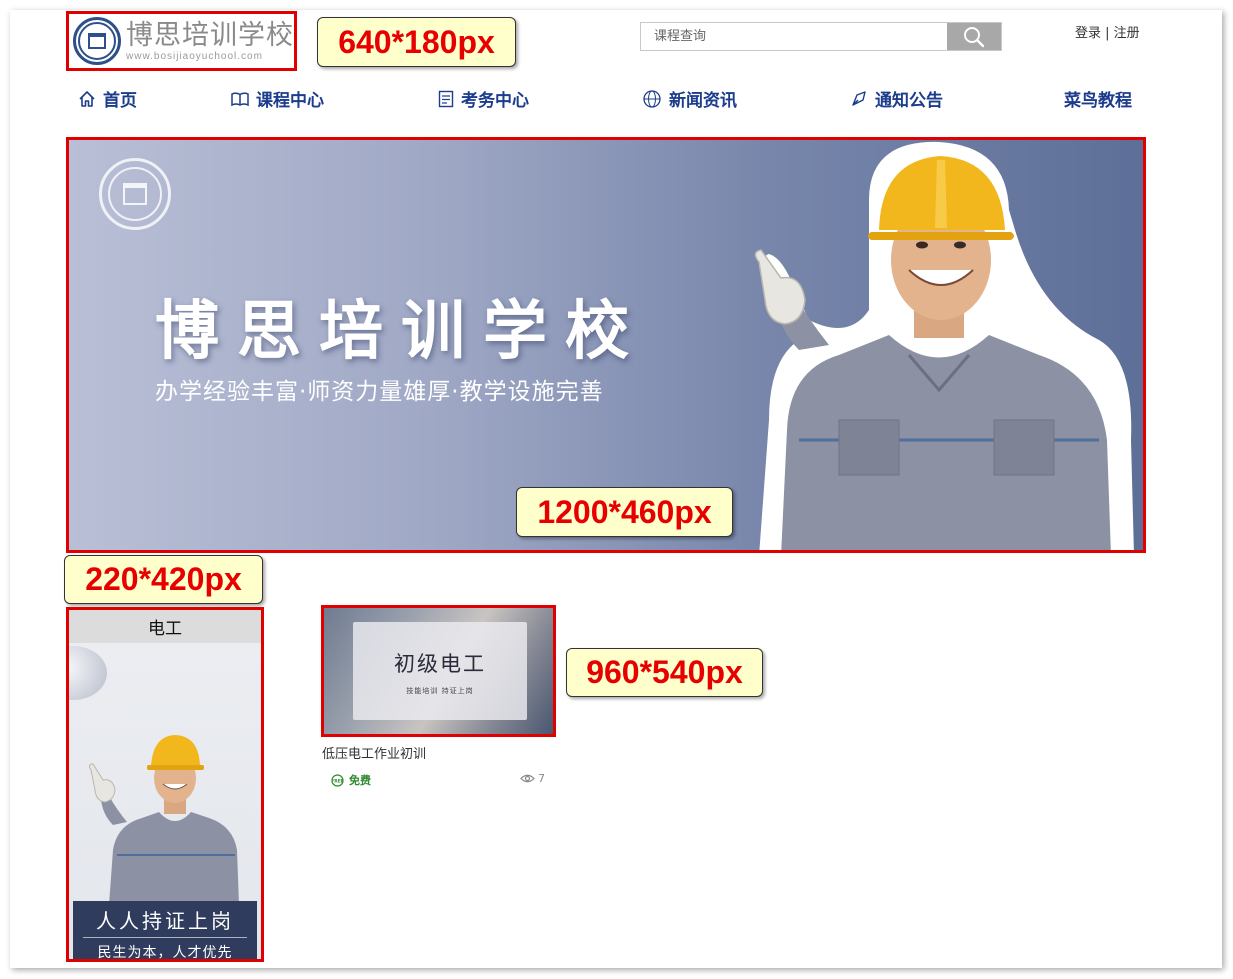  I want to click on thumbnail-panel: 初级电工 技能培训 持证上岗, so click(440, 671).